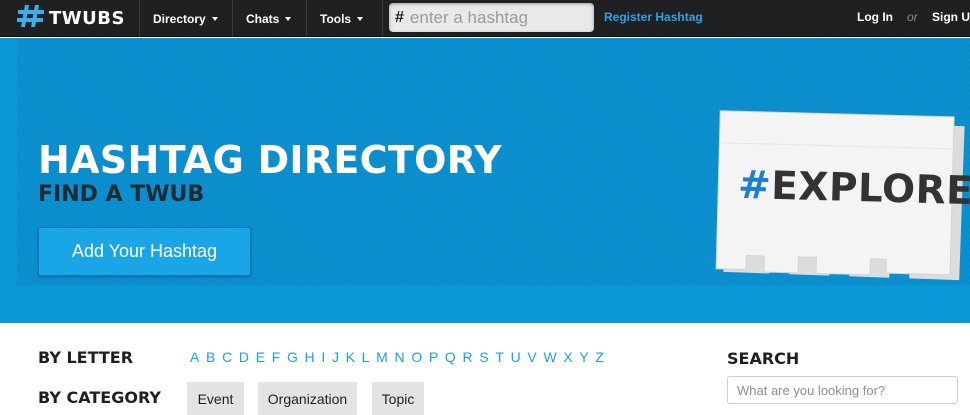  I want to click on page-subtitle: FIND A TWUB, so click(121, 194).